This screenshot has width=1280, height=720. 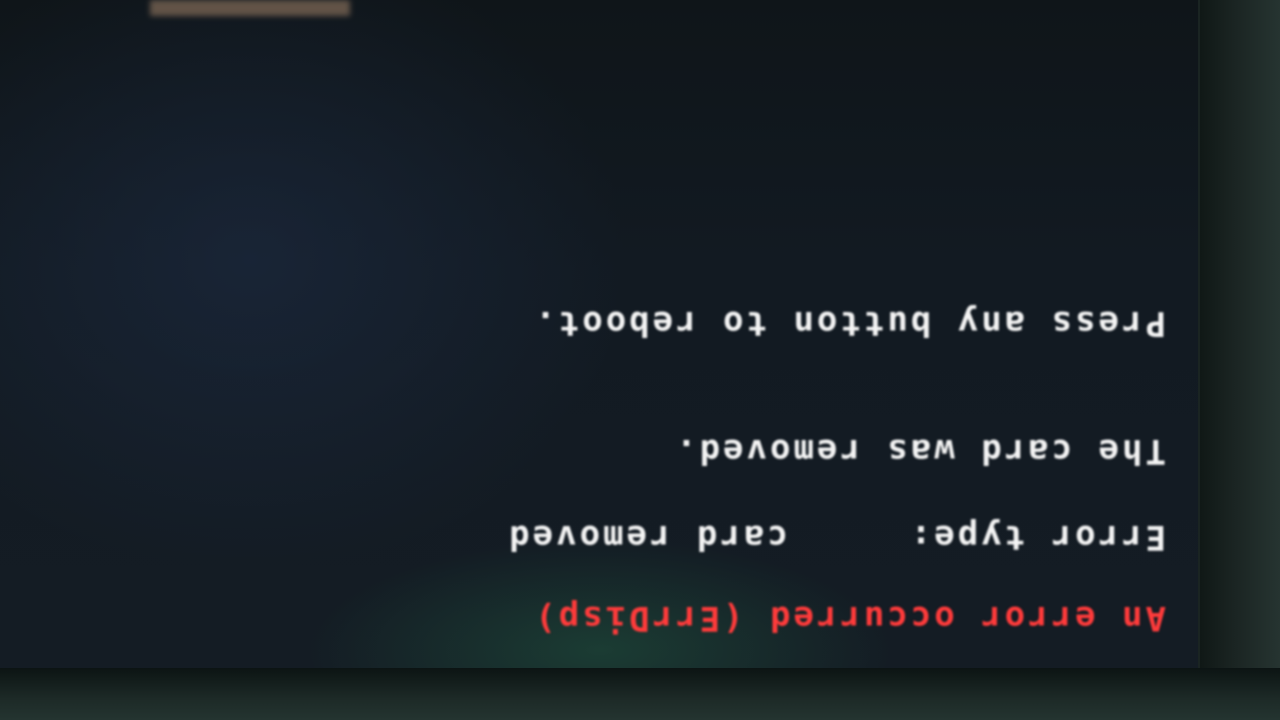 I want to click on error-type-label: Error type:, so click(x=1036, y=537).